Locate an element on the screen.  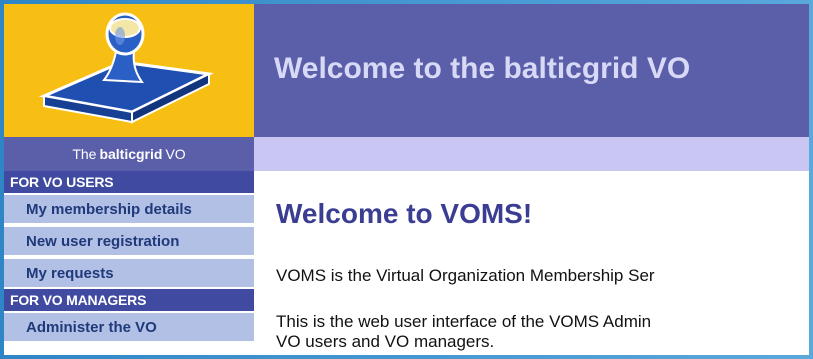
section-for-vo-managers: FOR VO MANAGERS is located at coordinates (129, 300).